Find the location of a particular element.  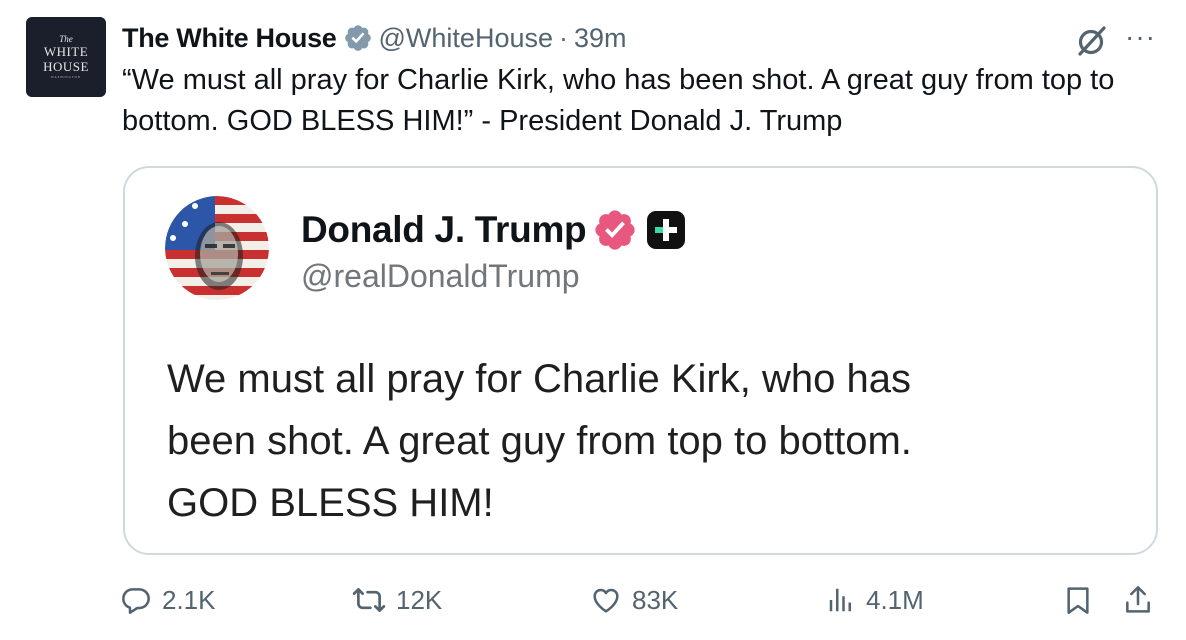

quoted-text-line: GOD BLESS HIM! is located at coordinates (330, 503).